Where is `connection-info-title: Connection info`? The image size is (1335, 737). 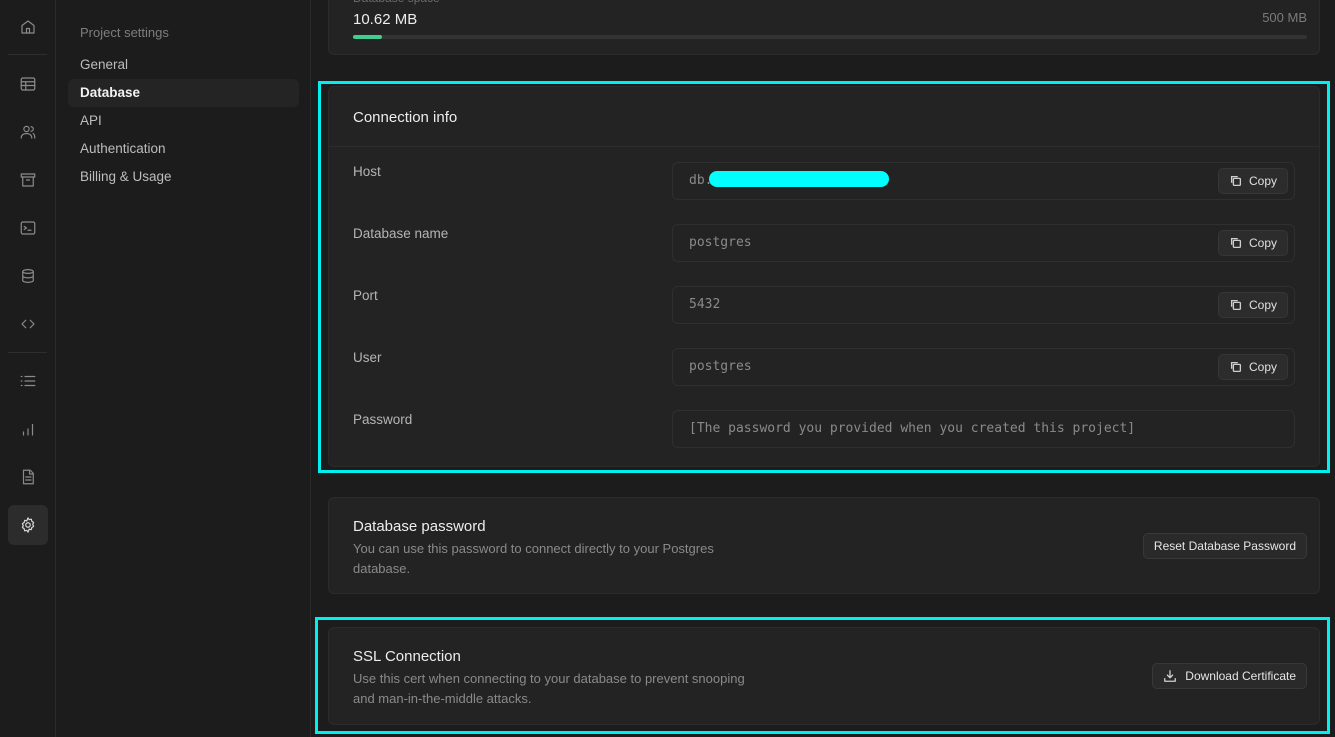
connection-info-title: Connection info is located at coordinates (405, 117).